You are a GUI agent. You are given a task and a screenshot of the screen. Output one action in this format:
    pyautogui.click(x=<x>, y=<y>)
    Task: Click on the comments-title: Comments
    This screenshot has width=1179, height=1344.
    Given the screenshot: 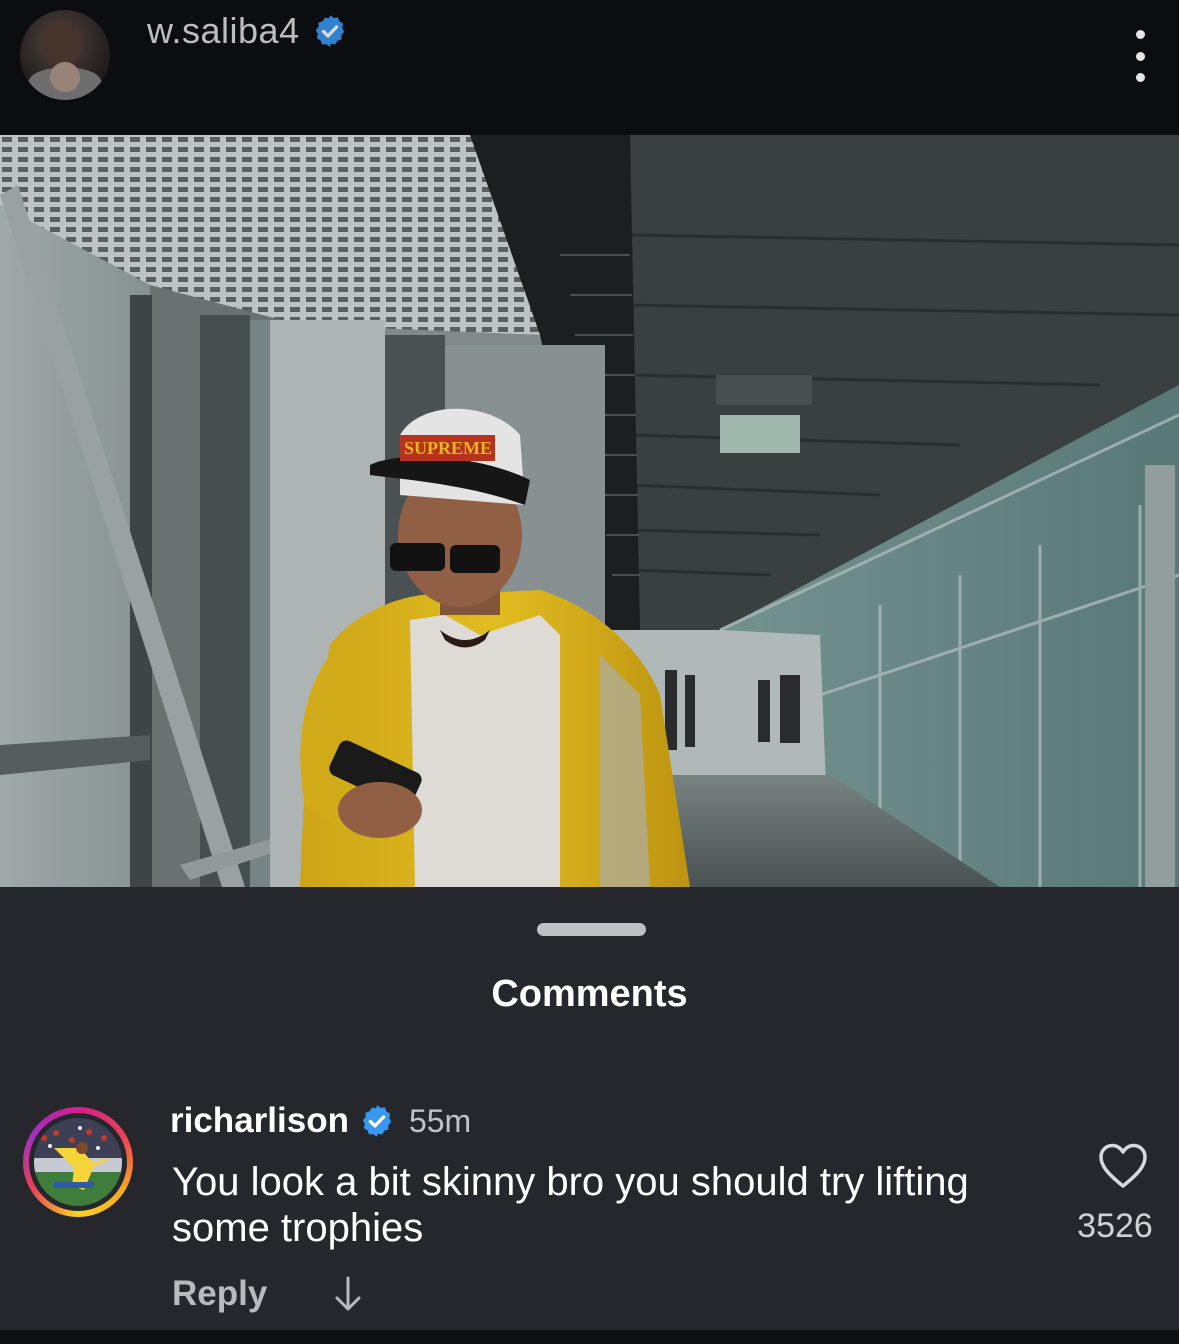 What is the action you would take?
    pyautogui.click(x=589, y=994)
    